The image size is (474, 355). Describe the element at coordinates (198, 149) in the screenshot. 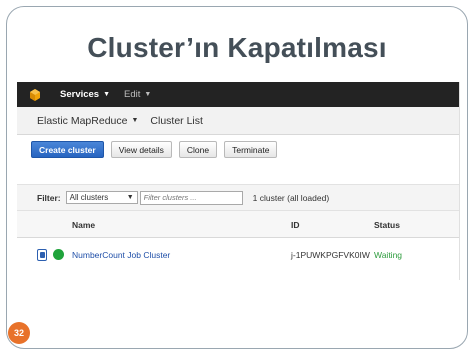

I see `clone-button: Clone` at that location.